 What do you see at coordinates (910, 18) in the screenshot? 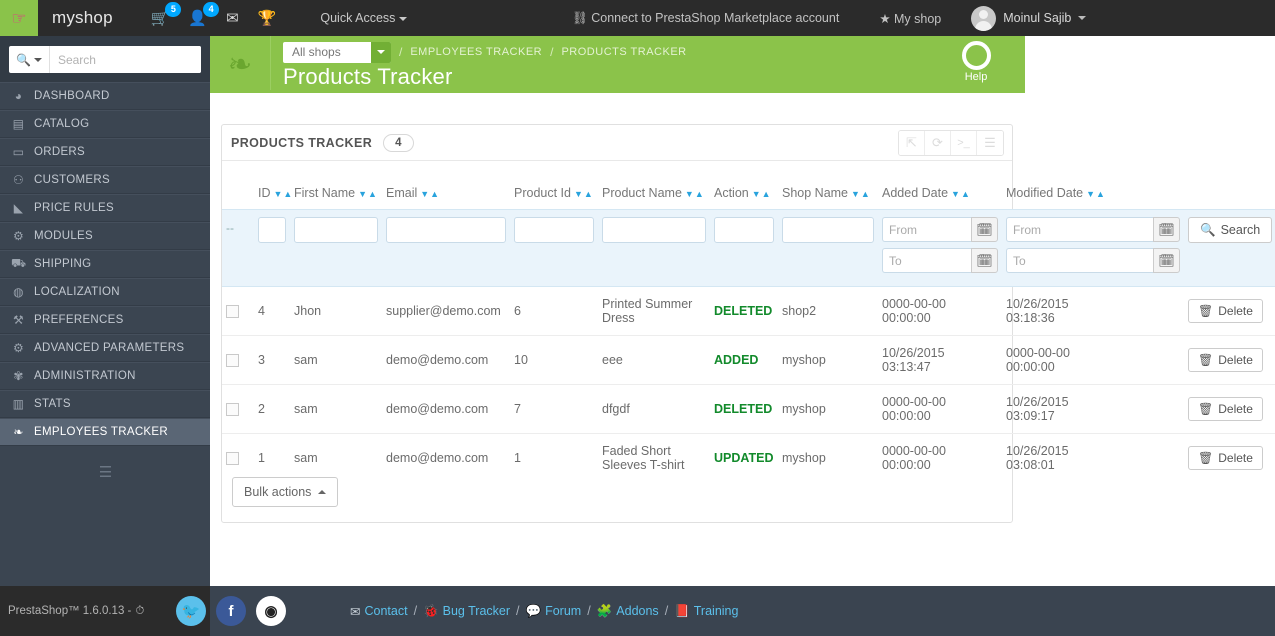
I see `my-shop-link: ★ My shop` at bounding box center [910, 18].